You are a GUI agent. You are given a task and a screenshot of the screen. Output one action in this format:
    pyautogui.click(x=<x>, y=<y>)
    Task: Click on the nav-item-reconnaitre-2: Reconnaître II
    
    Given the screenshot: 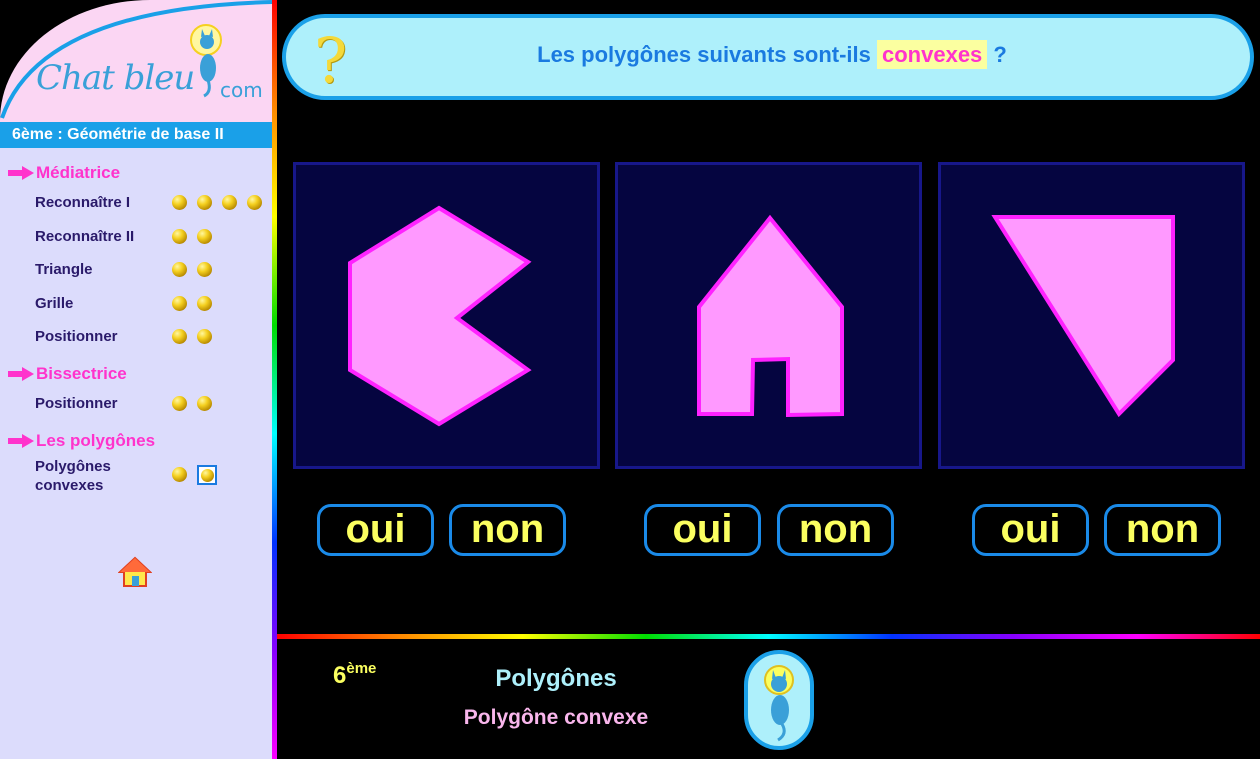 What is the action you would take?
    pyautogui.click(x=84, y=236)
    